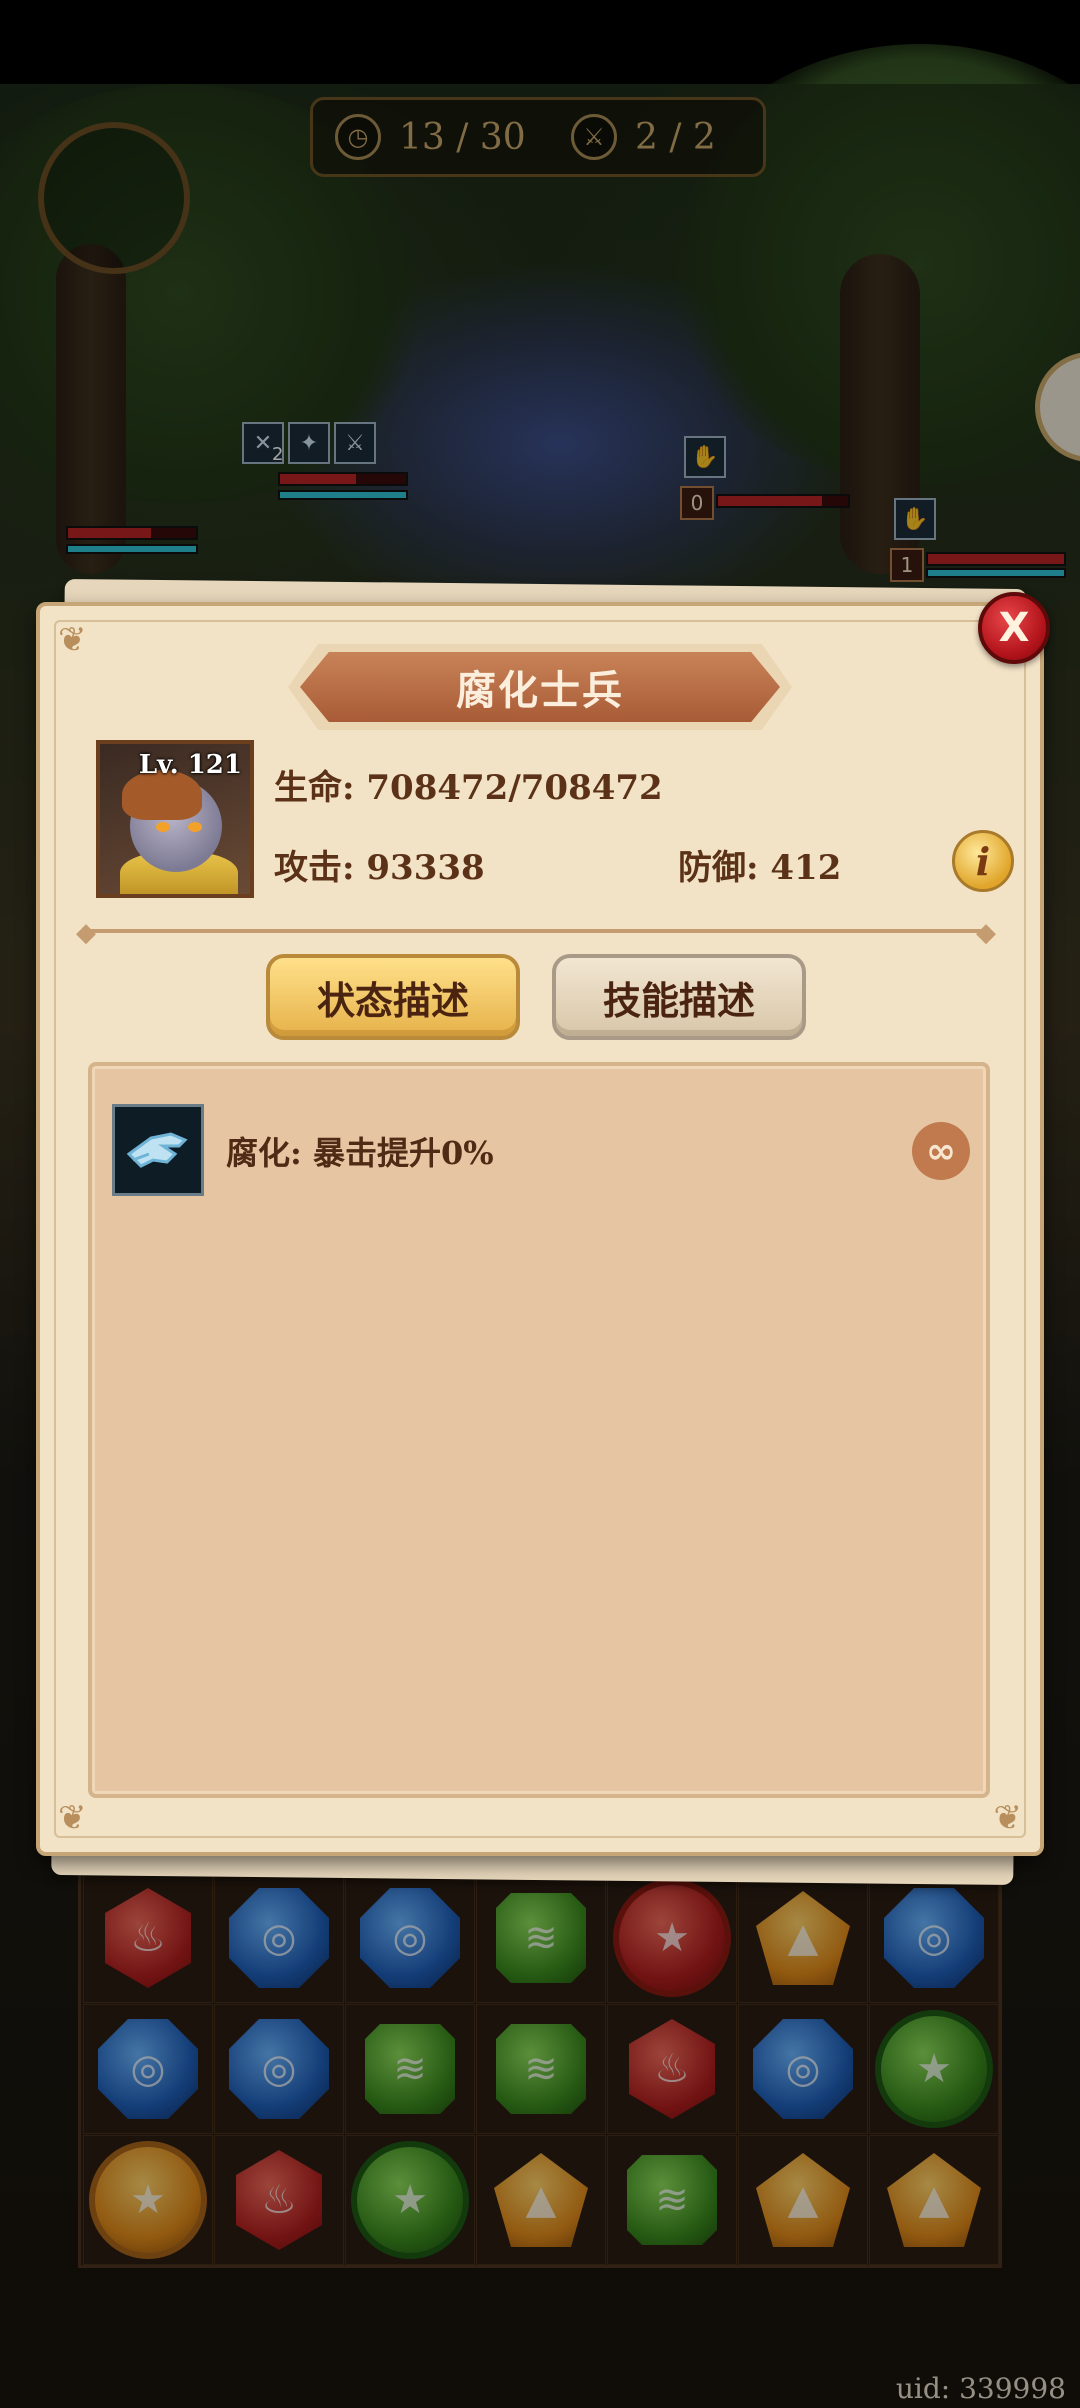 The width and height of the screenshot is (1080, 2408). Describe the element at coordinates (540, 690) in the screenshot. I see `enemy-name: 腐化士兵` at that location.